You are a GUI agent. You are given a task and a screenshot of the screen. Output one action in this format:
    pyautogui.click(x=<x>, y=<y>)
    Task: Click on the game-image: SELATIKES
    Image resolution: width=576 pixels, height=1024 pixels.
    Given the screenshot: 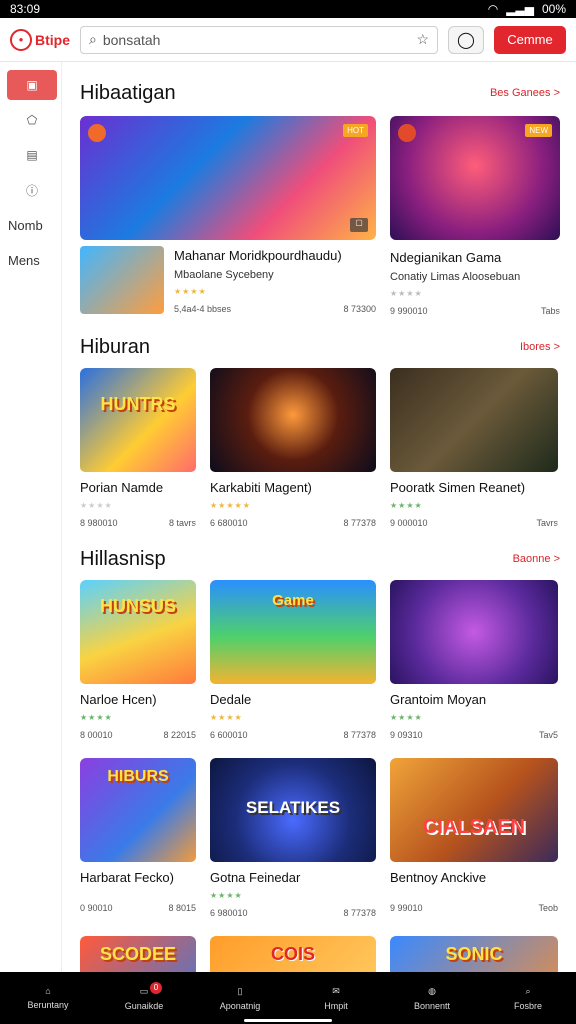 What is the action you would take?
    pyautogui.click(x=293, y=810)
    